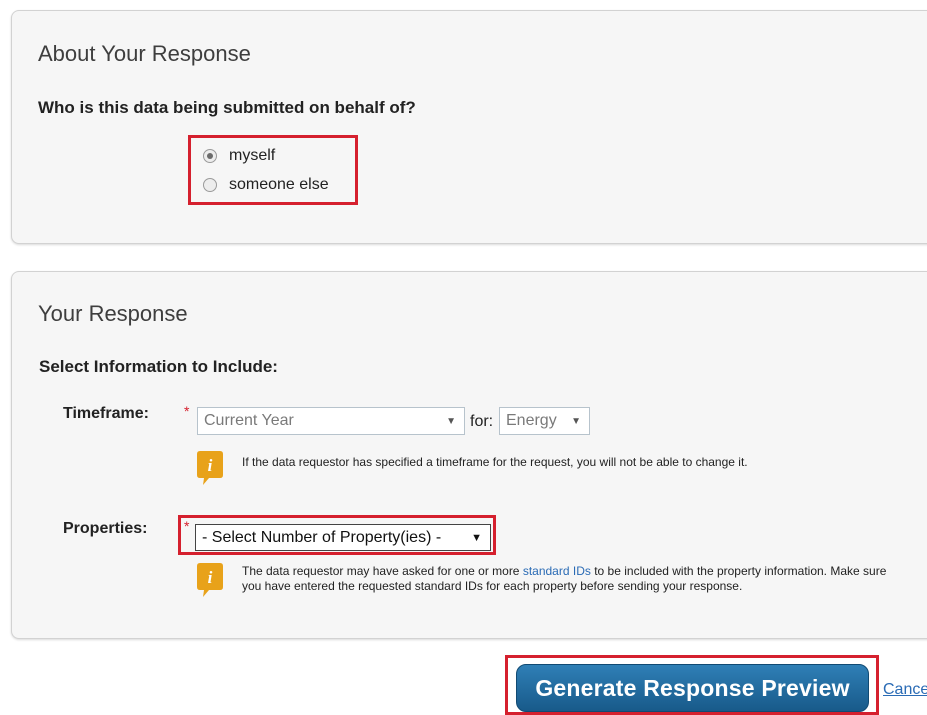  Describe the element at coordinates (158, 366) in the screenshot. I see `select-info-heading: Select Information to Include:` at that location.